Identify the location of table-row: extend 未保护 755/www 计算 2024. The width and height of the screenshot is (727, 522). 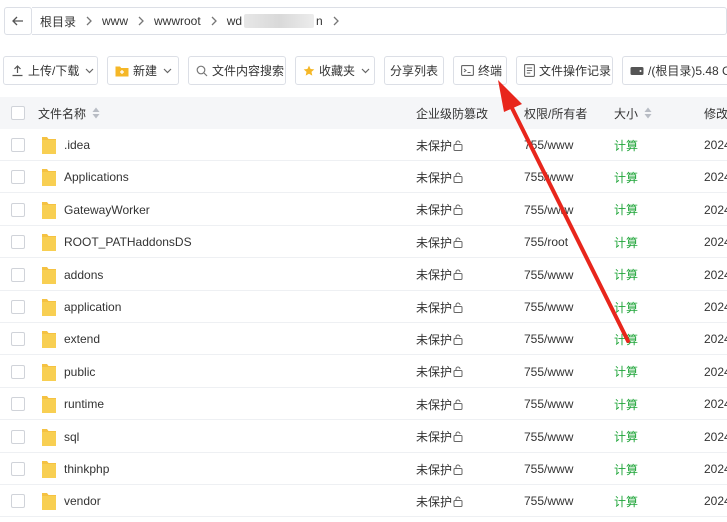
(363, 339).